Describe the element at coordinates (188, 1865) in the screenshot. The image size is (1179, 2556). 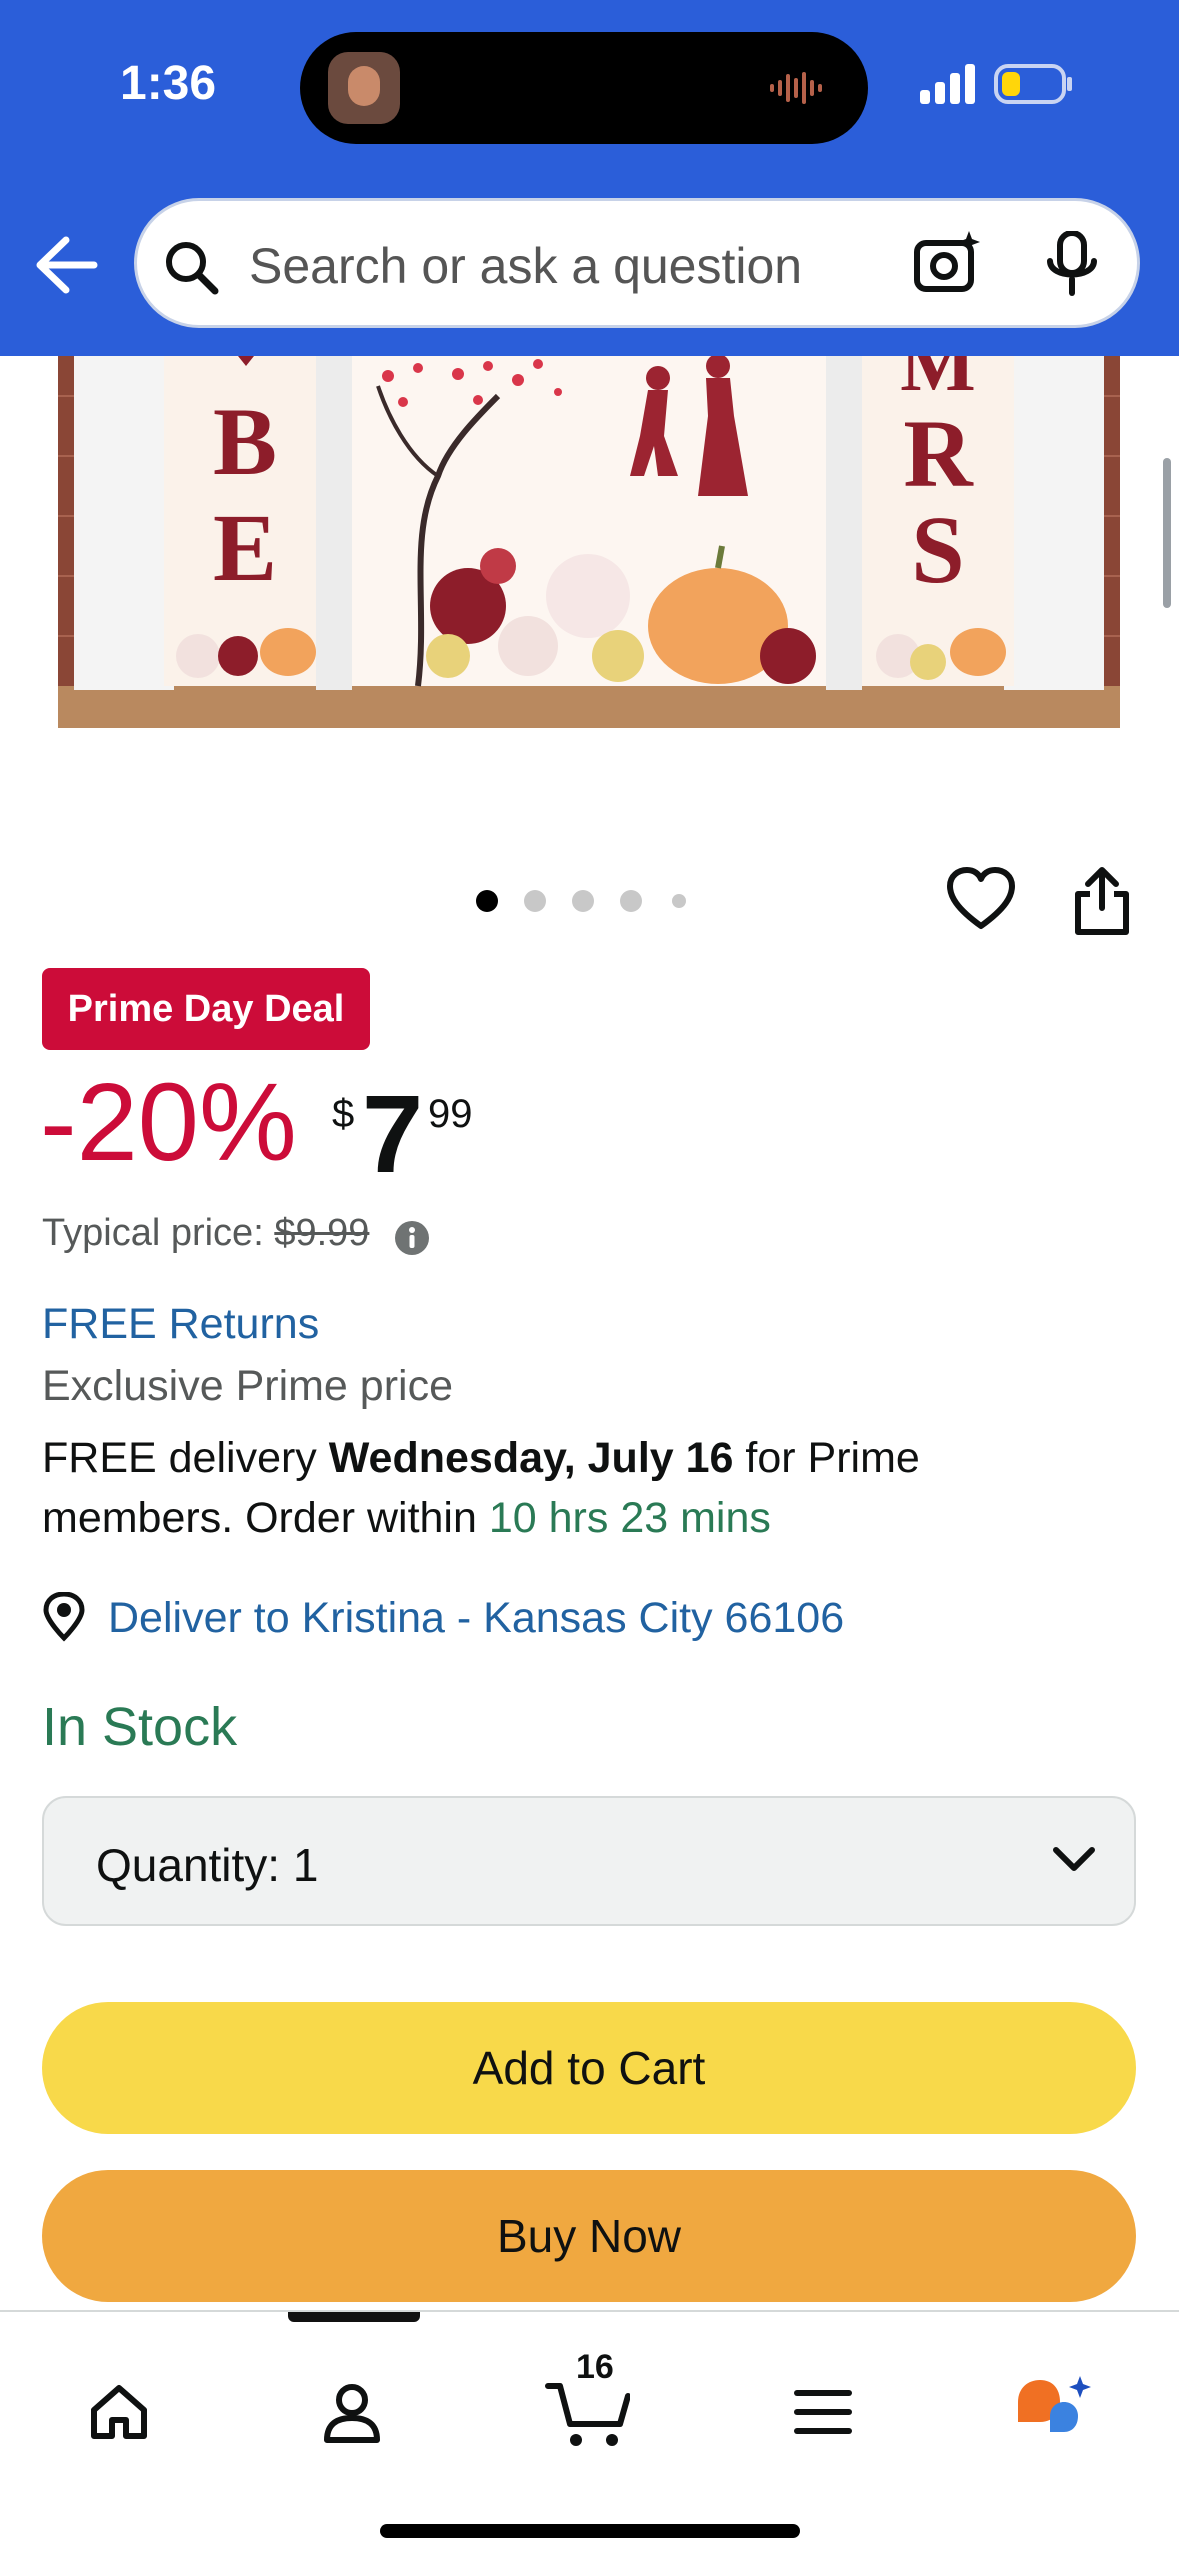
I see `quantity-label-text: Quantity:` at that location.